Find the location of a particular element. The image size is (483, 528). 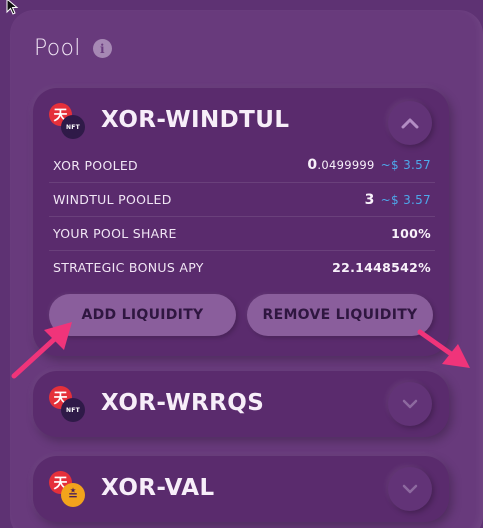

pool-pair-header: 天 NFT XOR-WINDTUL is located at coordinates (169, 121).